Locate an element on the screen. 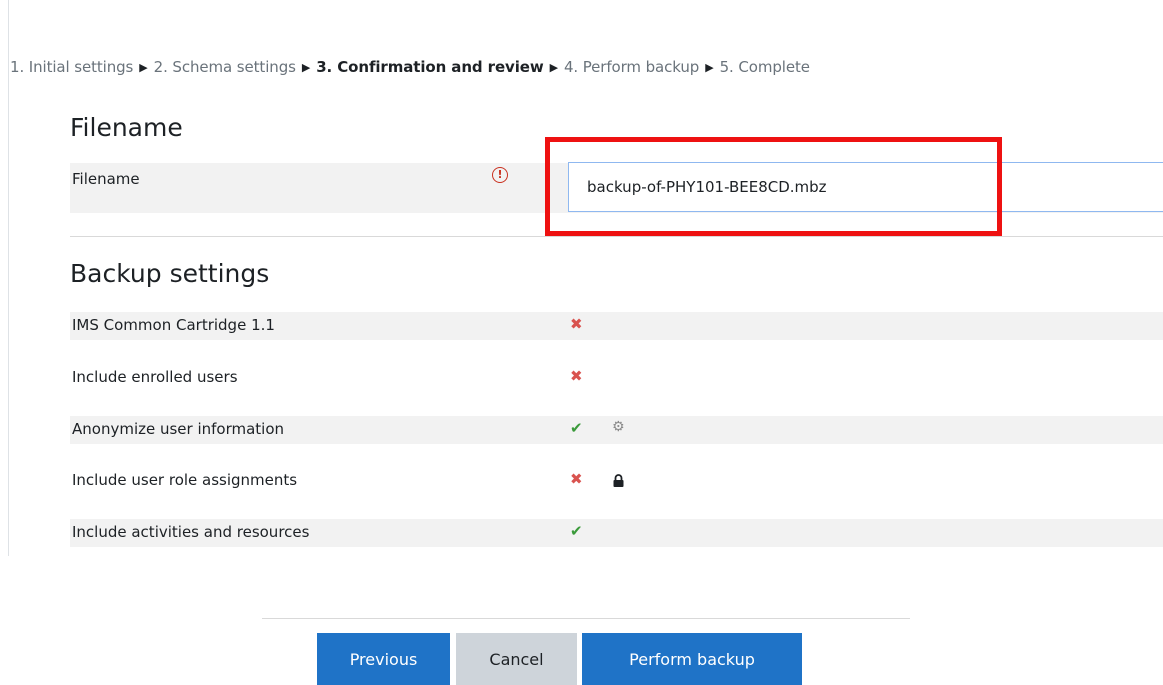 The image size is (1163, 685). filename-heading: Filename is located at coordinates (126, 127).